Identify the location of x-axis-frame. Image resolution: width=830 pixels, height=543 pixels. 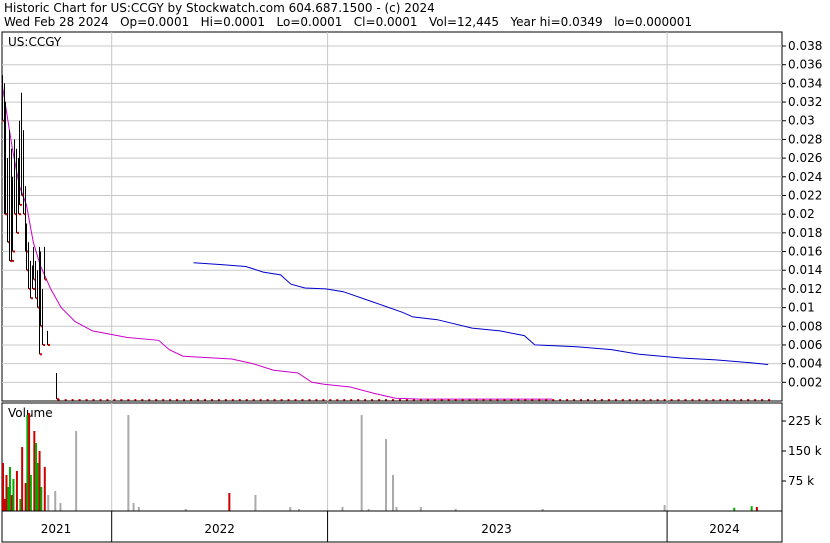
(392, 526).